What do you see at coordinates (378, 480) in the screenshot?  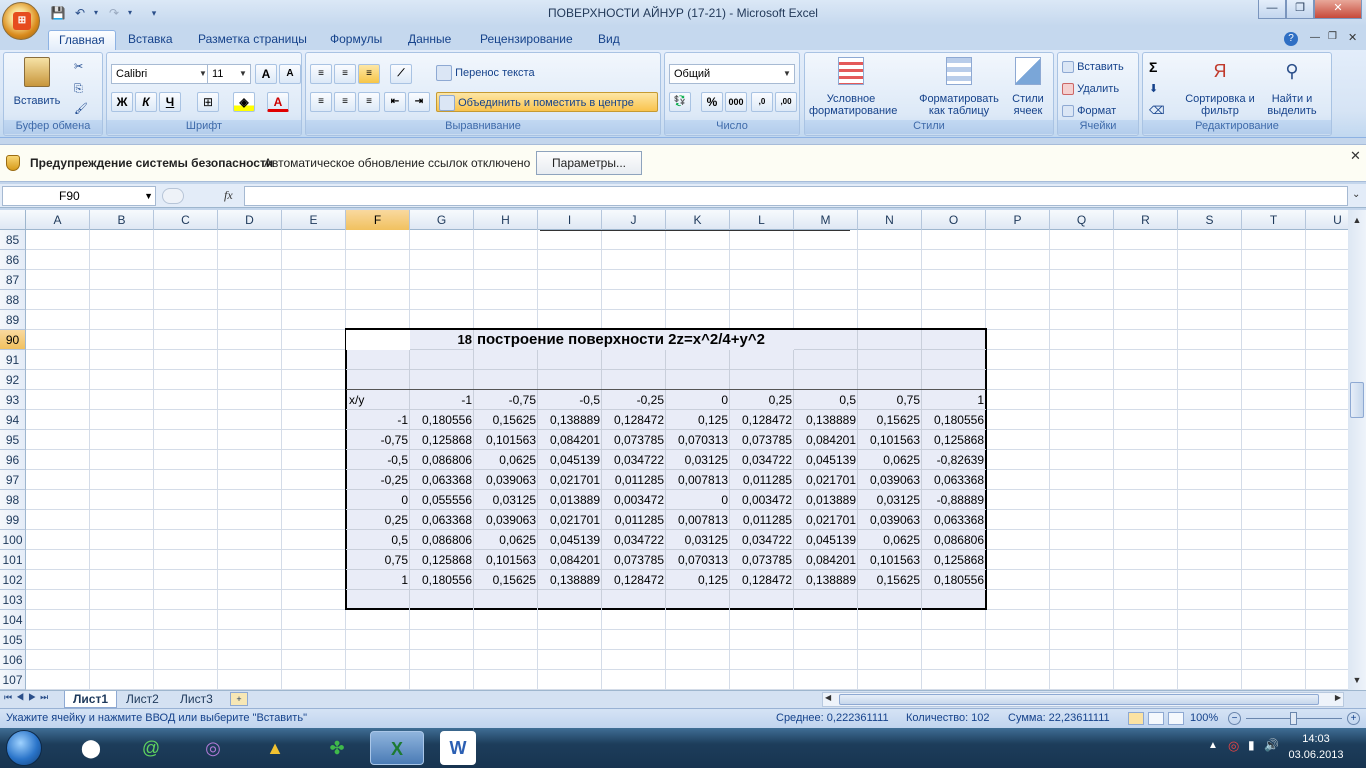 I see `y-value-cell: -0,25` at bounding box center [378, 480].